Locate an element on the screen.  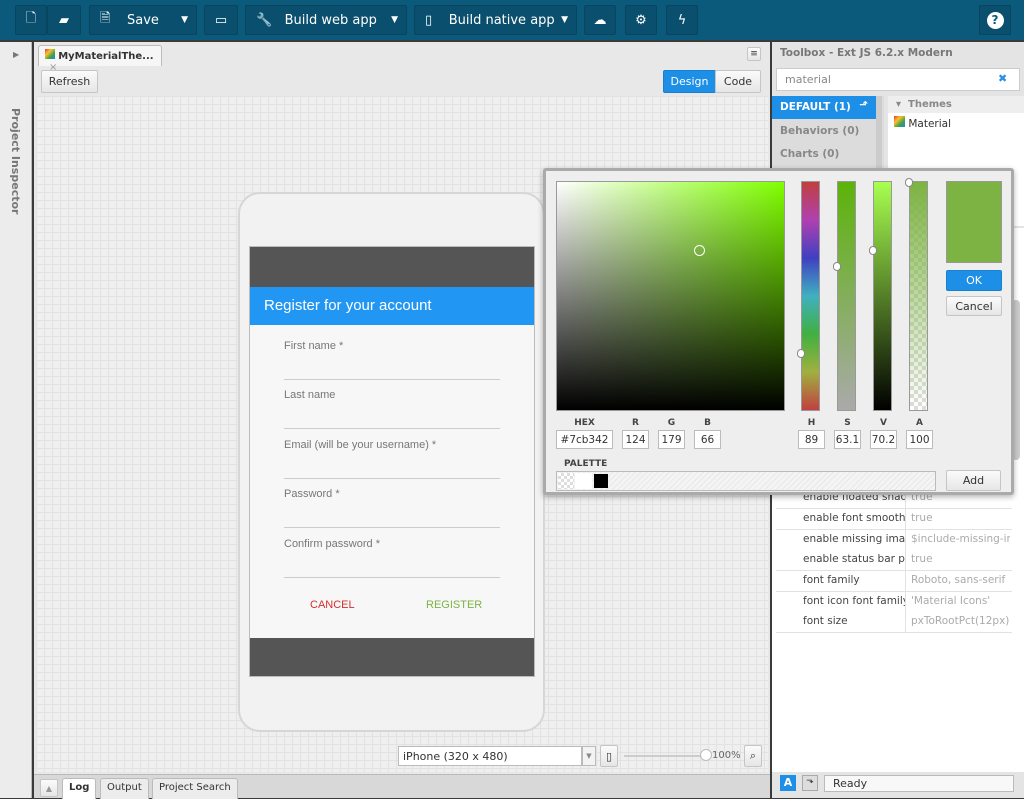
phone-rotate-icon: ▯ is located at coordinates (609, 756).